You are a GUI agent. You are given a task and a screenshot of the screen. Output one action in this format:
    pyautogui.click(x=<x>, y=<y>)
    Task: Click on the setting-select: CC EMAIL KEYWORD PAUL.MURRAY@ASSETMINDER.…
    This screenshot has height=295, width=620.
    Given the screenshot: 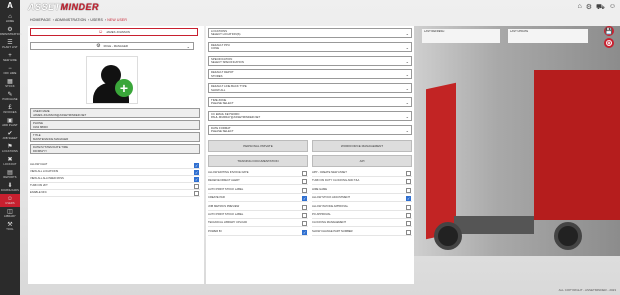 What is the action you would take?
    pyautogui.click(x=310, y=115)
    